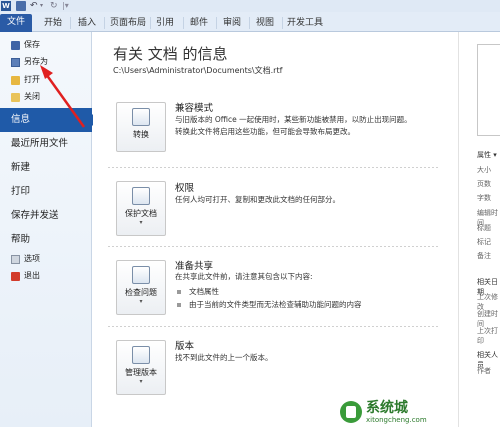 The height and width of the screenshot is (427, 500). What do you see at coordinates (484, 170) in the screenshot?
I see `prop-size: 大小` at bounding box center [484, 170].